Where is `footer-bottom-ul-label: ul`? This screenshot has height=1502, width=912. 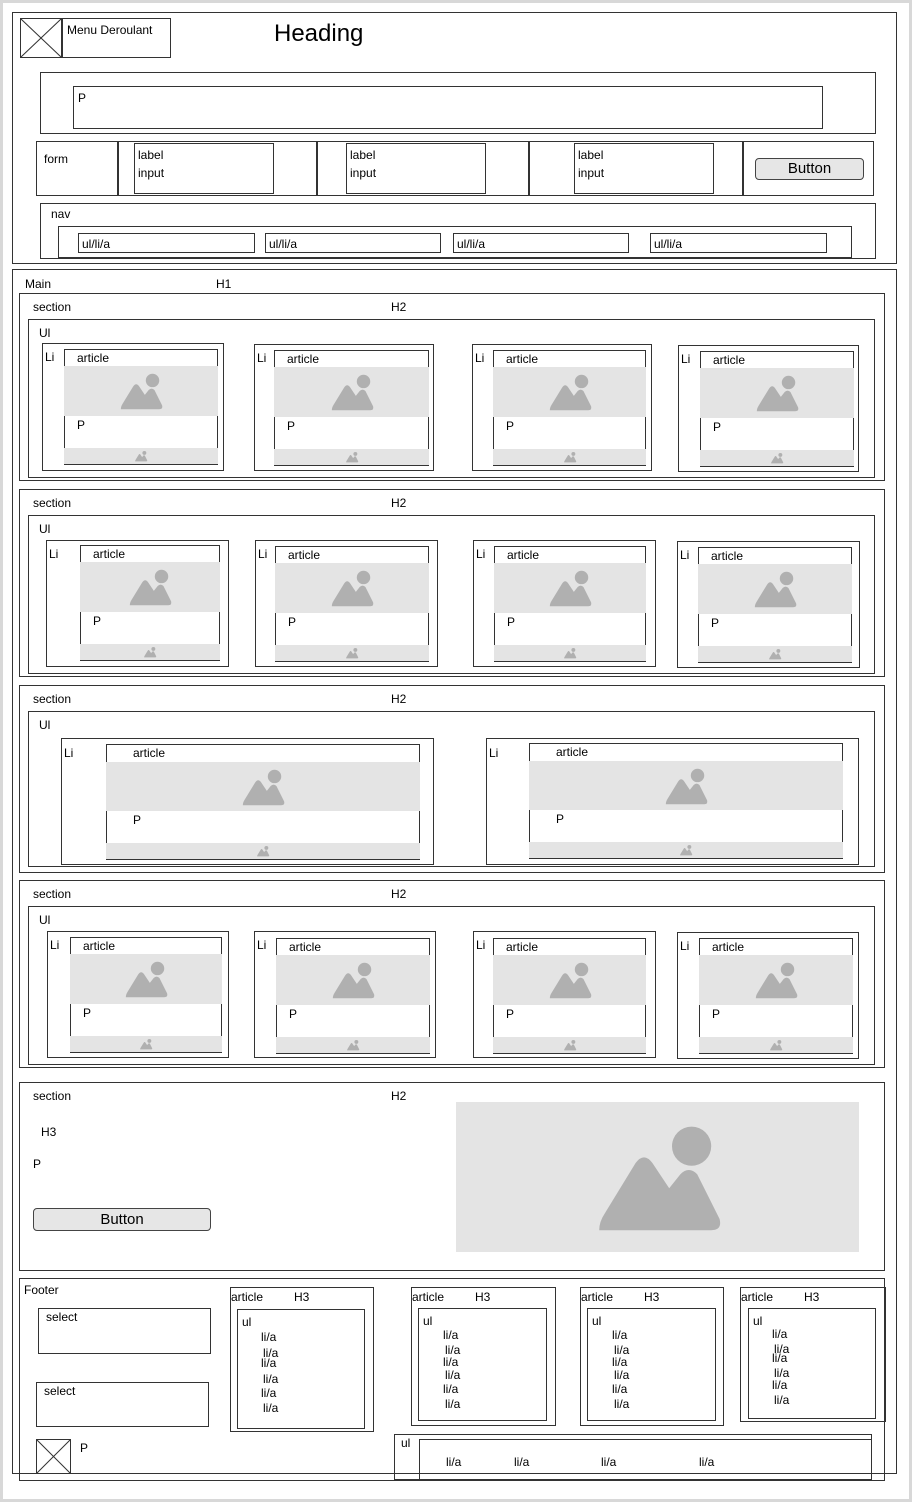 footer-bottom-ul-label: ul is located at coordinates (406, 1443).